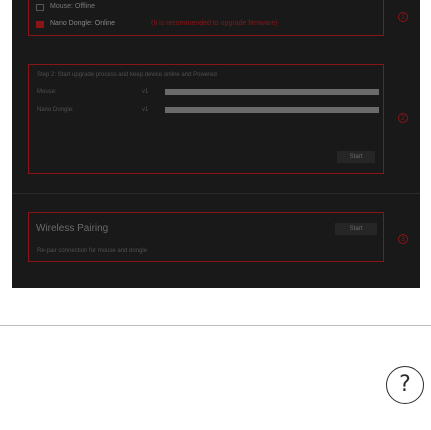 This screenshot has width=431, height=430. Describe the element at coordinates (272, 92) in the screenshot. I see `mouse-progress-bar` at that location.